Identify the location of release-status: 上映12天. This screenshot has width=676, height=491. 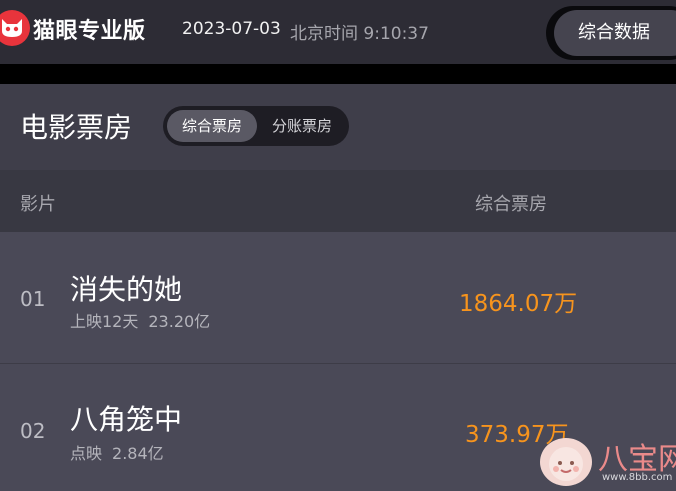
(104, 321).